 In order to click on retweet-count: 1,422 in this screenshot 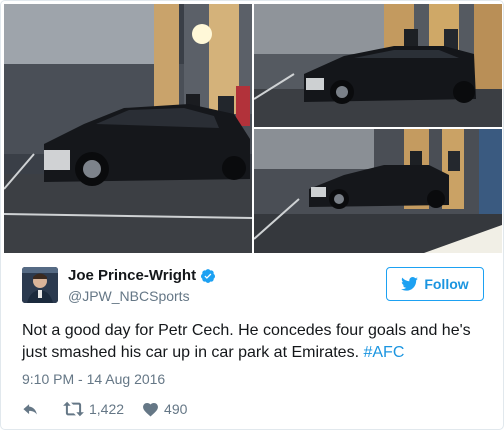, I will do `click(107, 409)`.